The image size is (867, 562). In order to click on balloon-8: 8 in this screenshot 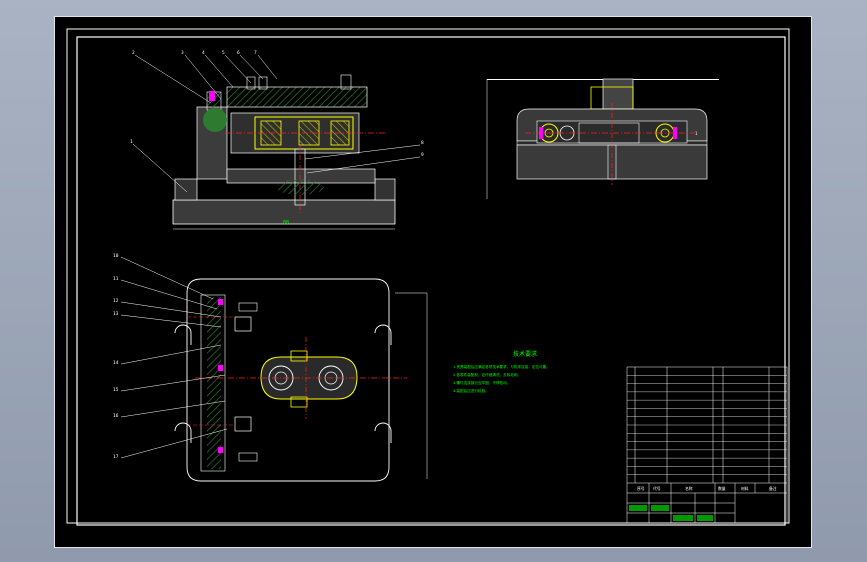, I will do `click(422, 143)`.